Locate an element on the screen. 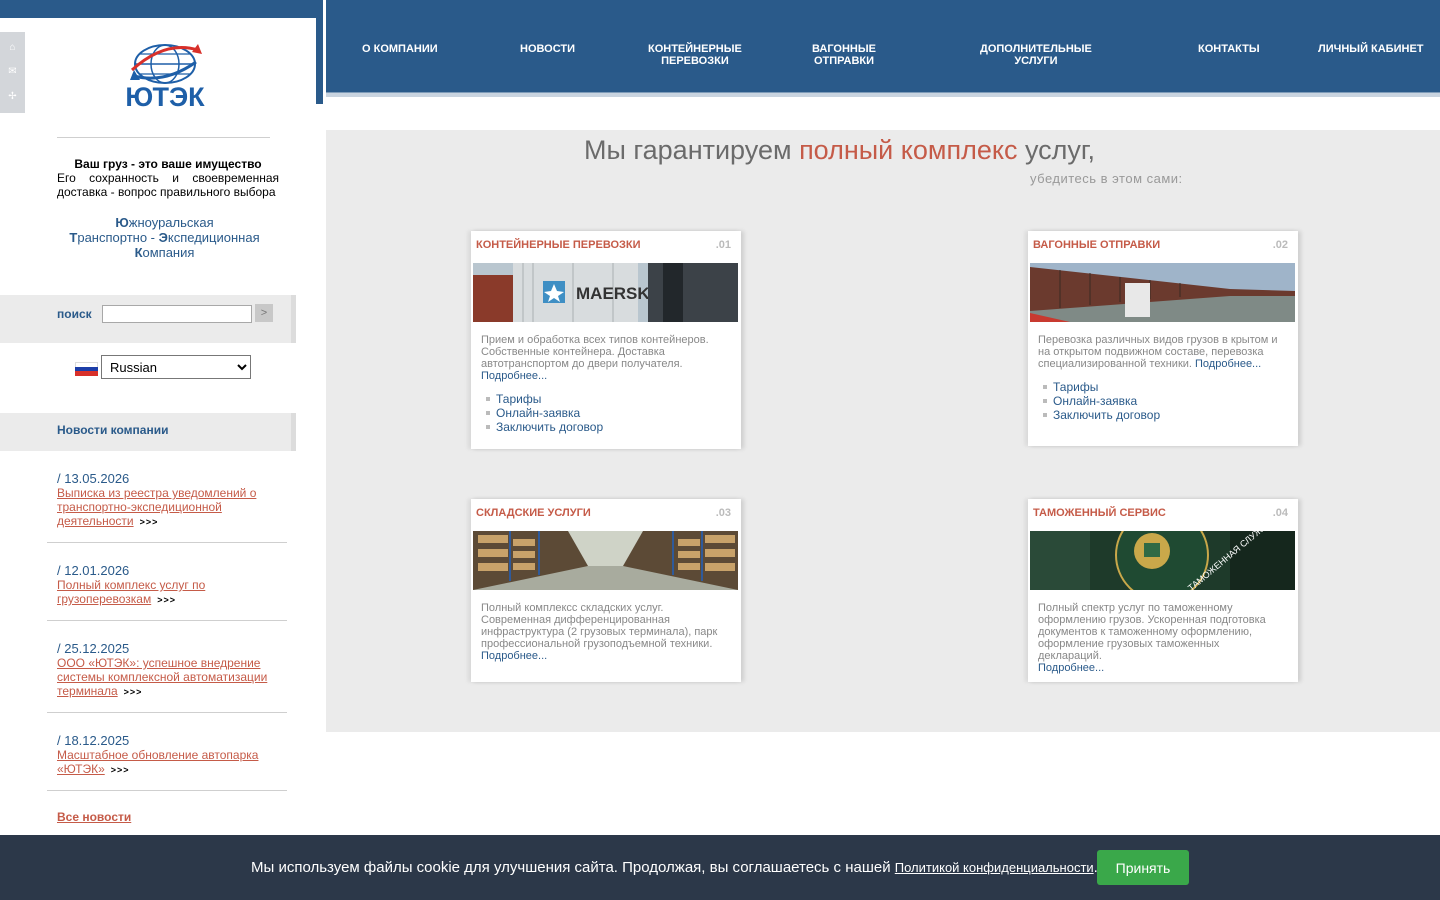 The width and height of the screenshot is (1440, 900). card-title: ВАГОННЫЕ ОТПРАВКИ is located at coordinates (1096, 245).